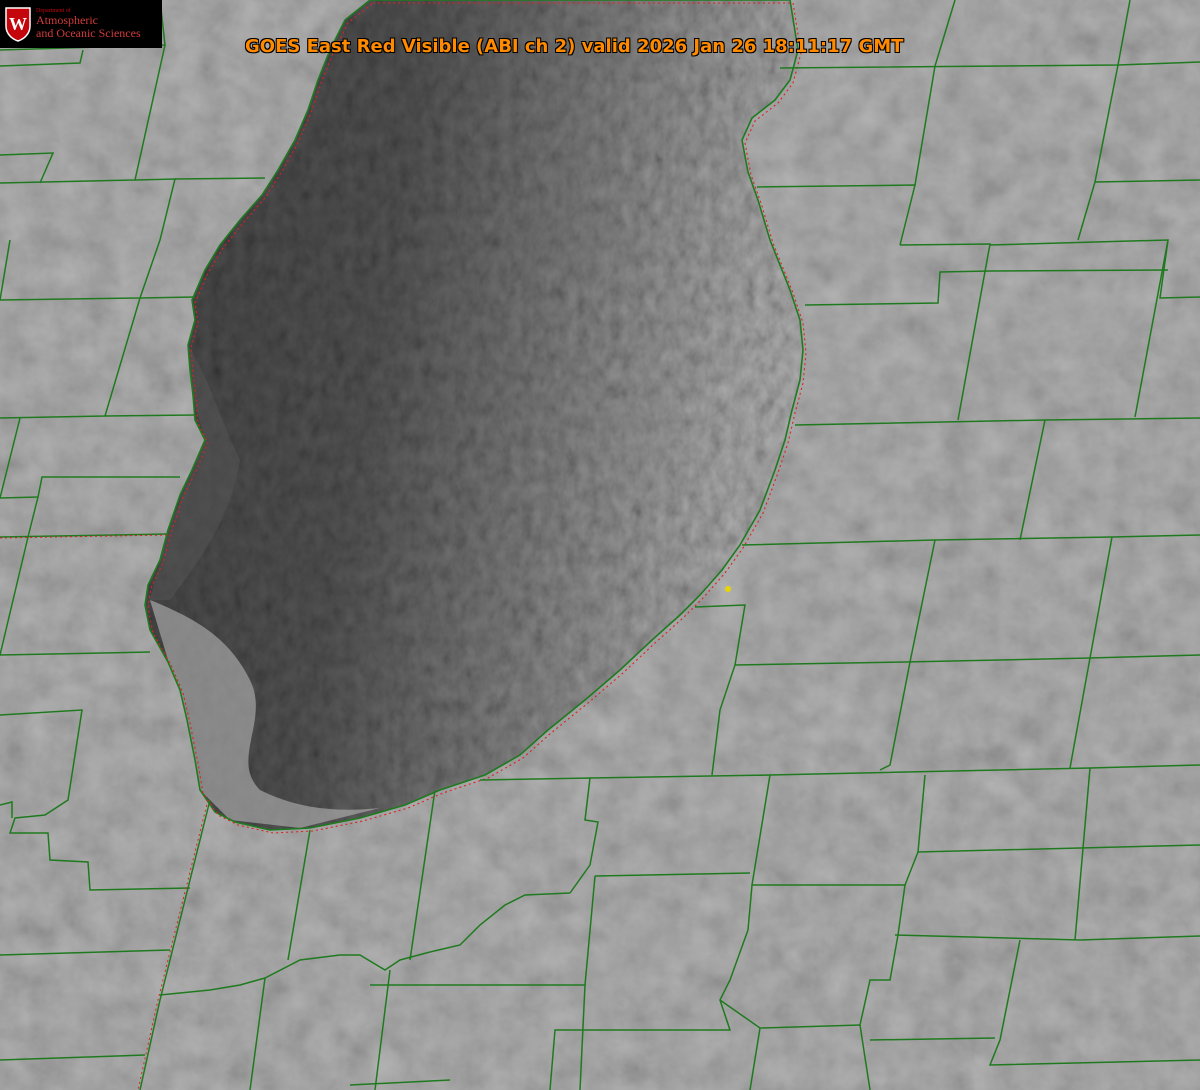 The image size is (1200, 1090). I want to click on location-marker, so click(728, 589).